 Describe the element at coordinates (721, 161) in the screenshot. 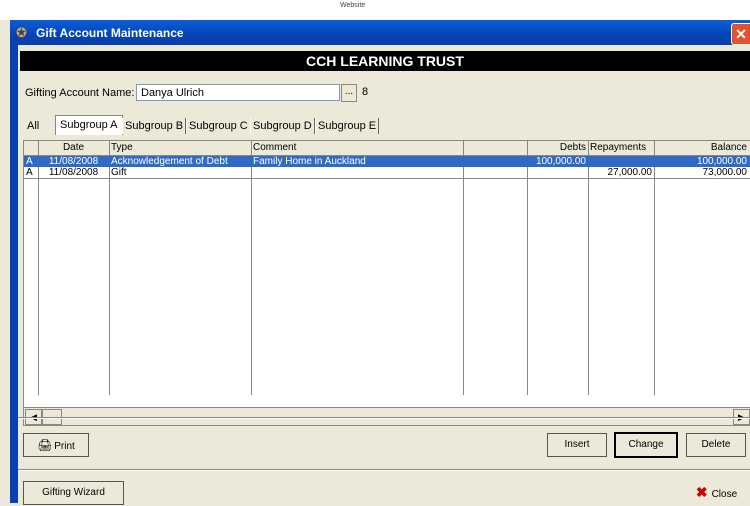

I see `row-balance: 100,000.00` at that location.